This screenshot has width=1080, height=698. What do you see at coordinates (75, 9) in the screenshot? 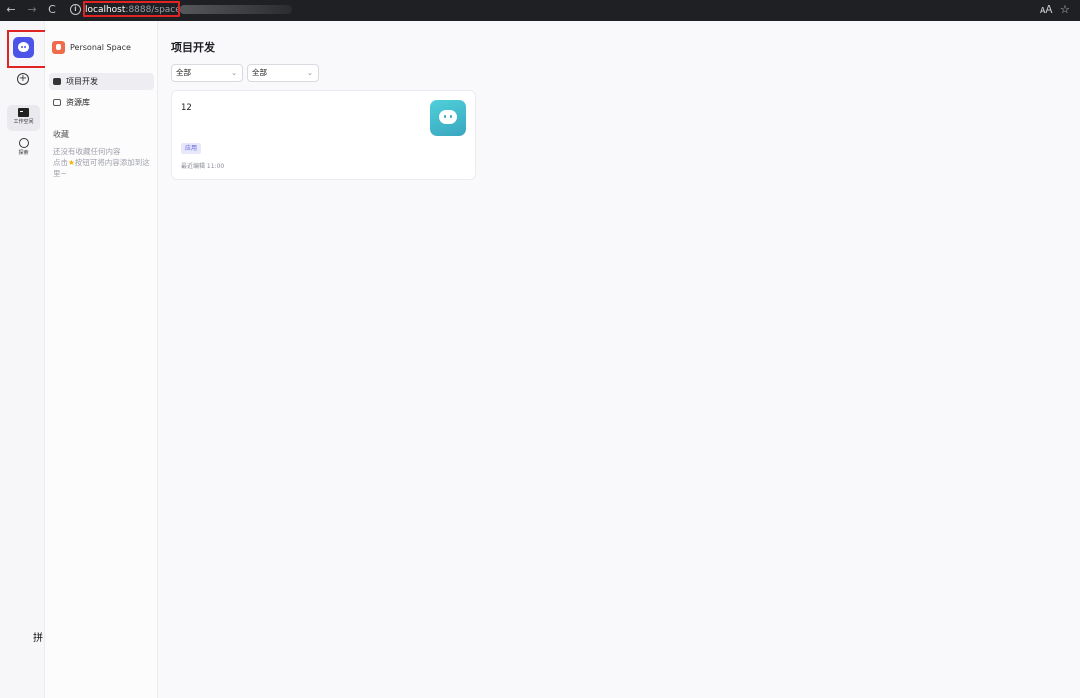
I see `site-info-icon: i` at bounding box center [75, 9].